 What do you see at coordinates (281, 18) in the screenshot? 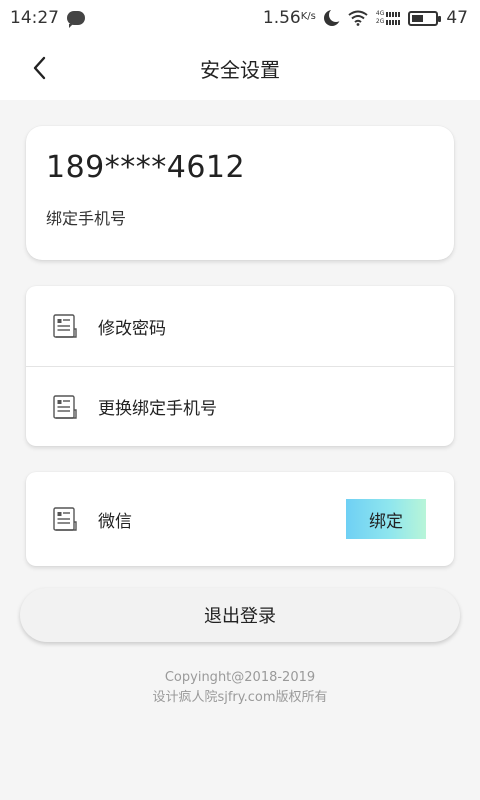
I see `network-speed-value: 1.56` at bounding box center [281, 18].